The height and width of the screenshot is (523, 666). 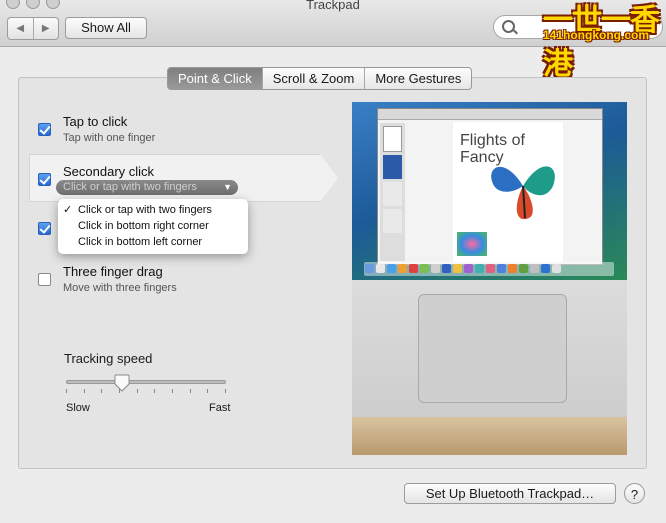 I want to click on forward-icon: ▶, so click(x=46, y=28).